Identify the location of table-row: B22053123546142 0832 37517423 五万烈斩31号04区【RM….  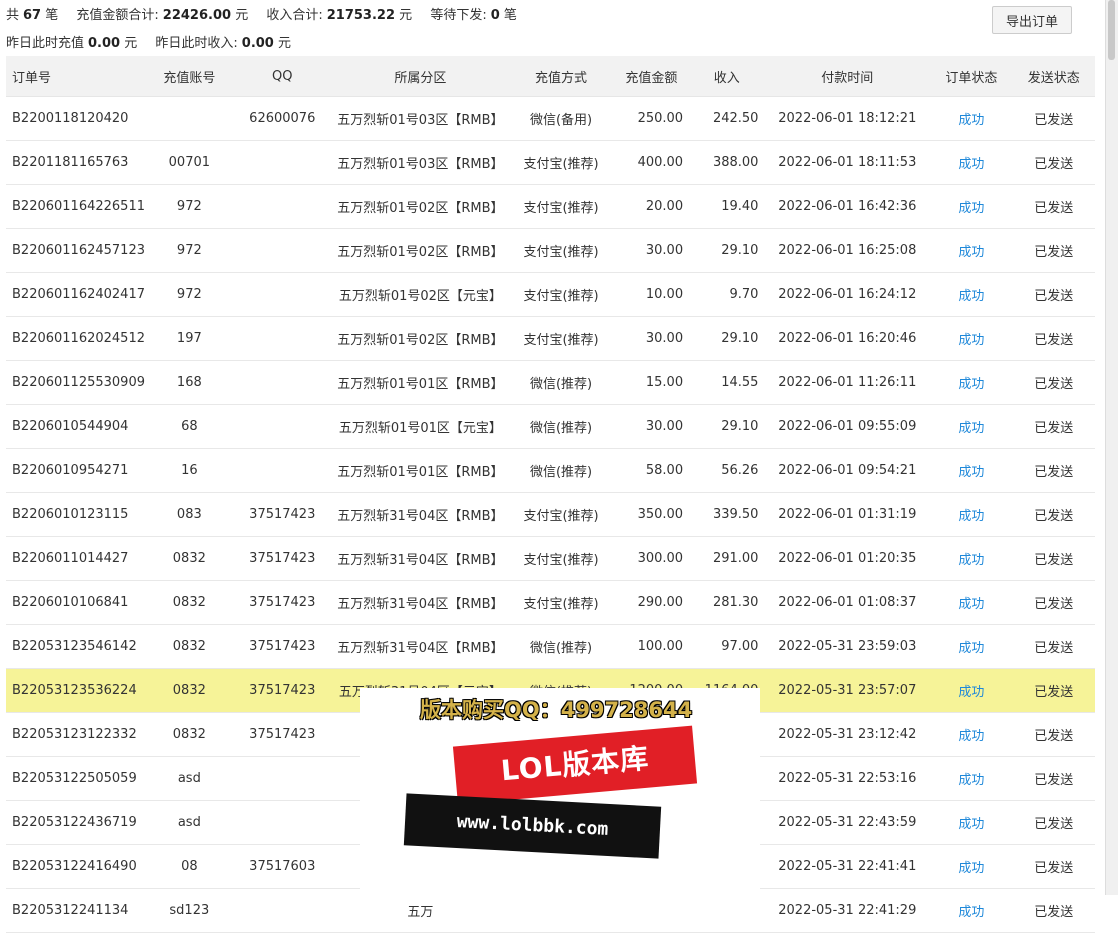
(550, 646).